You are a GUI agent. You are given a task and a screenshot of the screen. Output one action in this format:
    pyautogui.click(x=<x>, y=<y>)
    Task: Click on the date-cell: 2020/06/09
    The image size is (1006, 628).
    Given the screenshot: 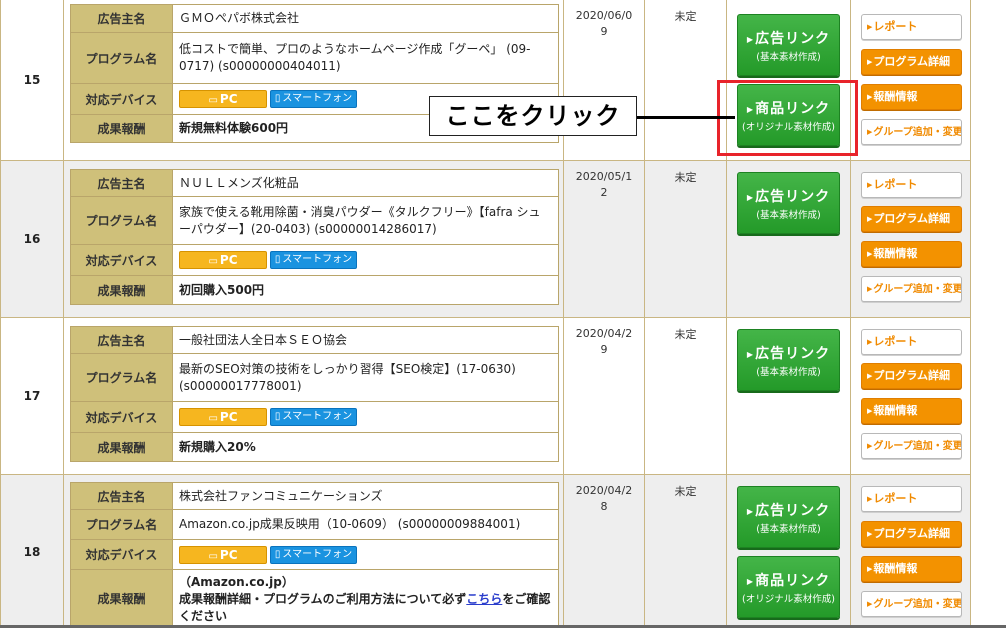 What is the action you would take?
    pyautogui.click(x=604, y=80)
    